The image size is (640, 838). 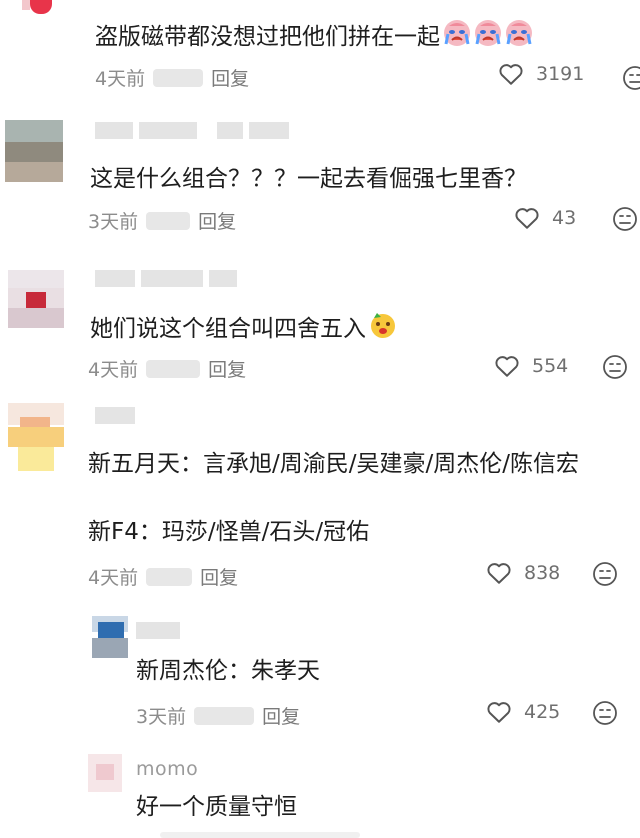 What do you see at coordinates (167, 769) in the screenshot?
I see `username: momo` at bounding box center [167, 769].